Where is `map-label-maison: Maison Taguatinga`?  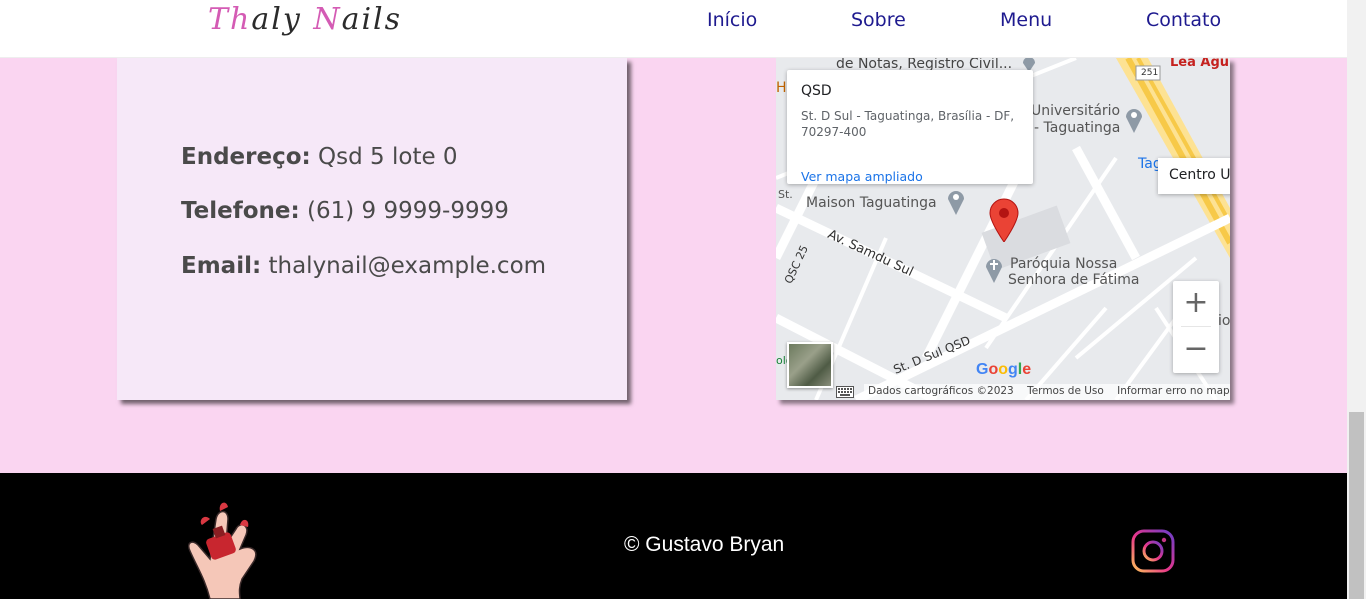 map-label-maison: Maison Taguatinga is located at coordinates (871, 203).